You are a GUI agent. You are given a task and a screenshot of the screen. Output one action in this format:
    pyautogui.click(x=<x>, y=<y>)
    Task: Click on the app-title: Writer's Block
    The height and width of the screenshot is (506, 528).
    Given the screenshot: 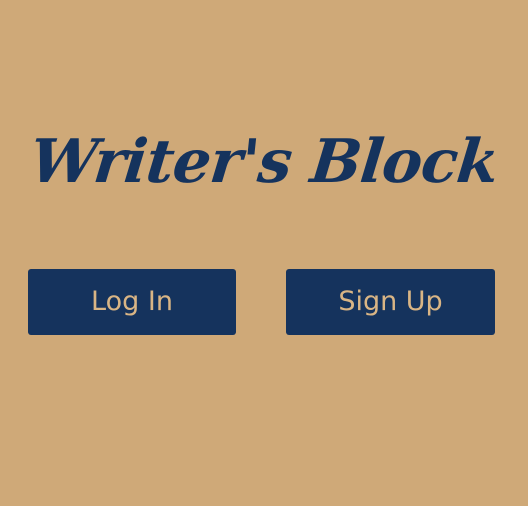 What is the action you would take?
    pyautogui.click(x=264, y=162)
    